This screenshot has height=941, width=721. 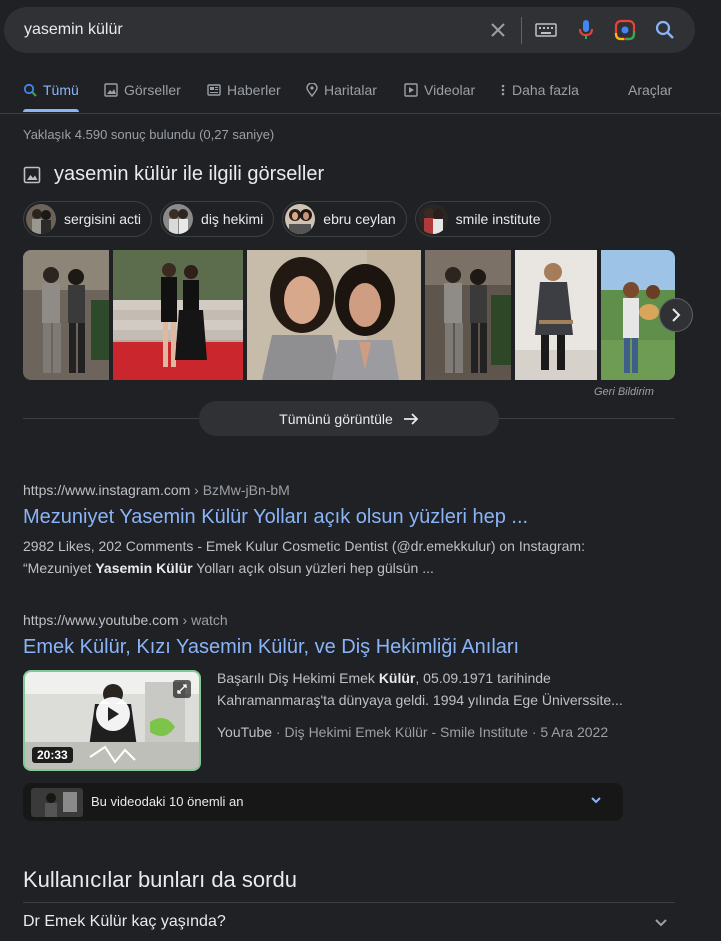 What do you see at coordinates (144, 568) in the screenshot?
I see `snippet-highlight: Yasemin Külür` at bounding box center [144, 568].